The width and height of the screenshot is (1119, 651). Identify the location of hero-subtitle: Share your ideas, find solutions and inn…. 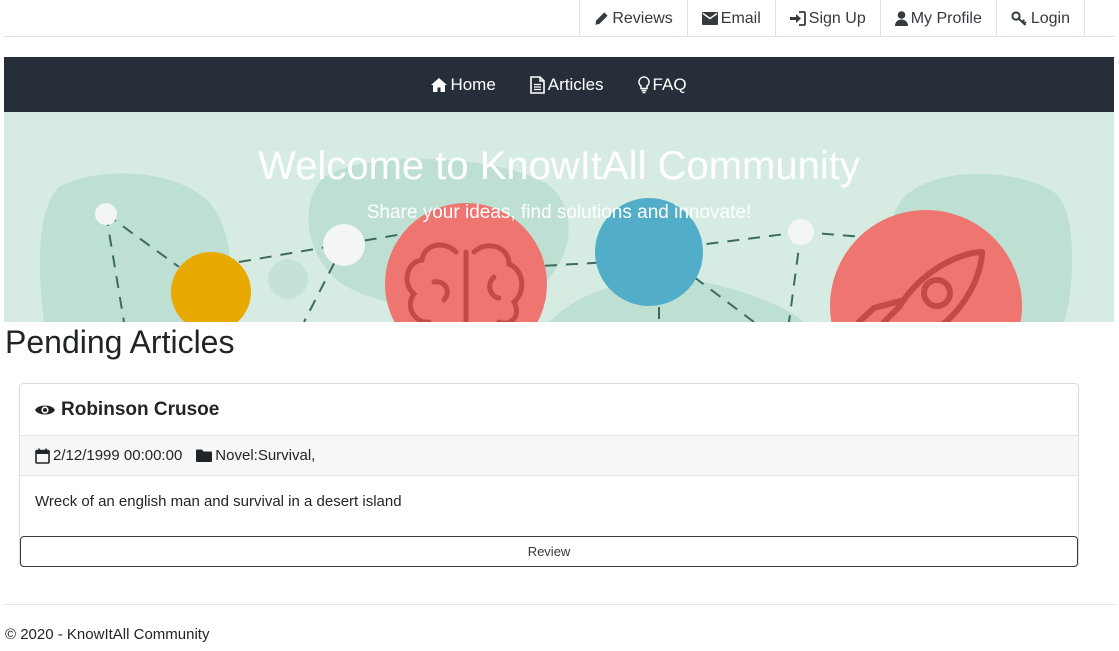
(559, 212).